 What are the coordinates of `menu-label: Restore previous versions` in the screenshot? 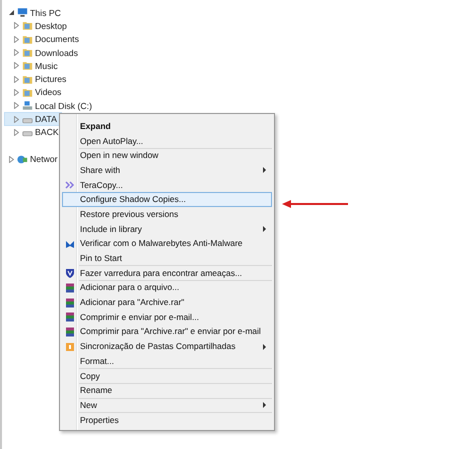 It's located at (129, 214).